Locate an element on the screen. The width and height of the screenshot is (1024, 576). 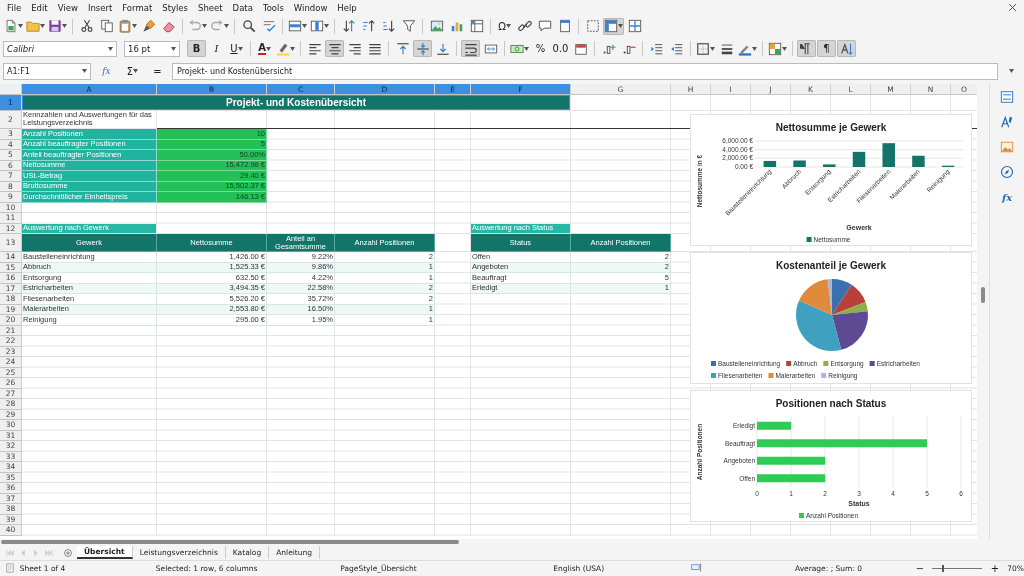
menu-item: Format is located at coordinates (137, 7).